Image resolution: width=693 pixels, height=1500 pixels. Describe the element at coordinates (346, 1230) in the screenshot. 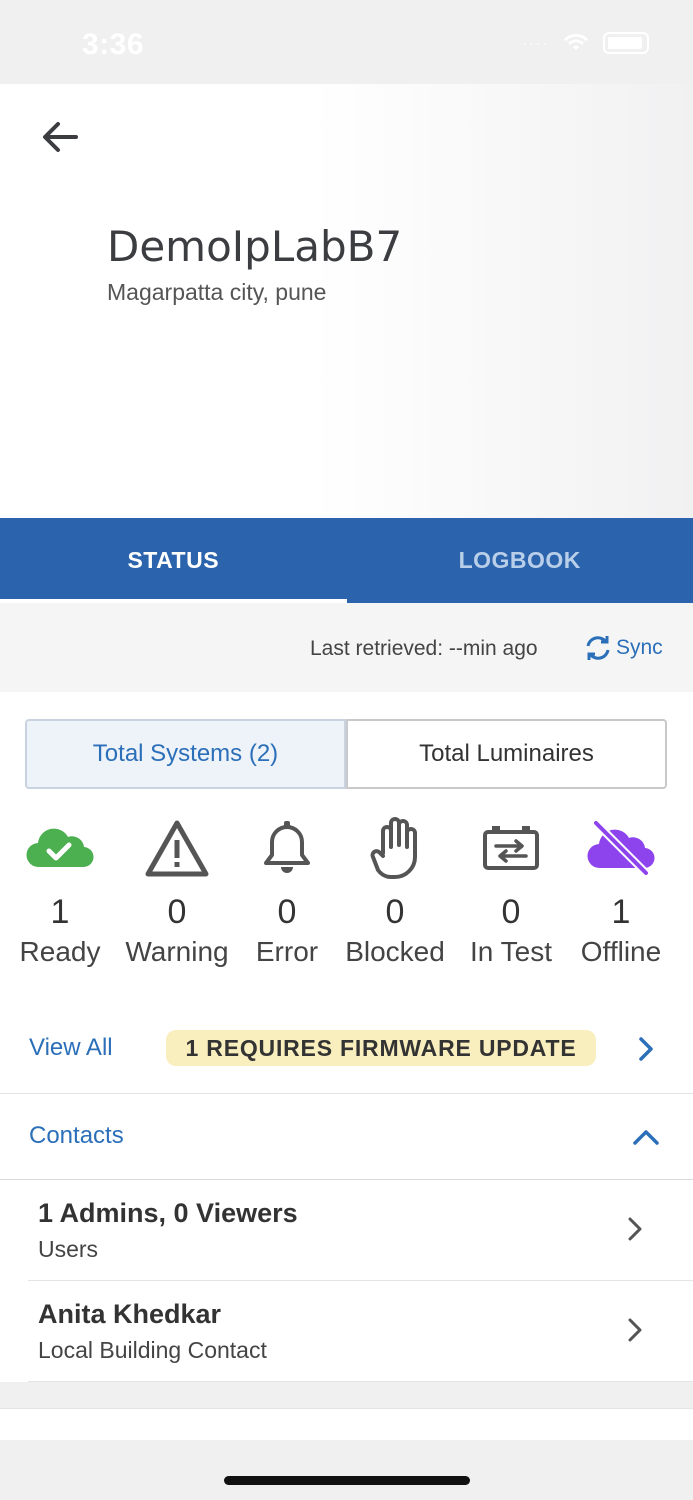

I see `contact-row-users: 1 Admins, 0 Viewers Users` at that location.